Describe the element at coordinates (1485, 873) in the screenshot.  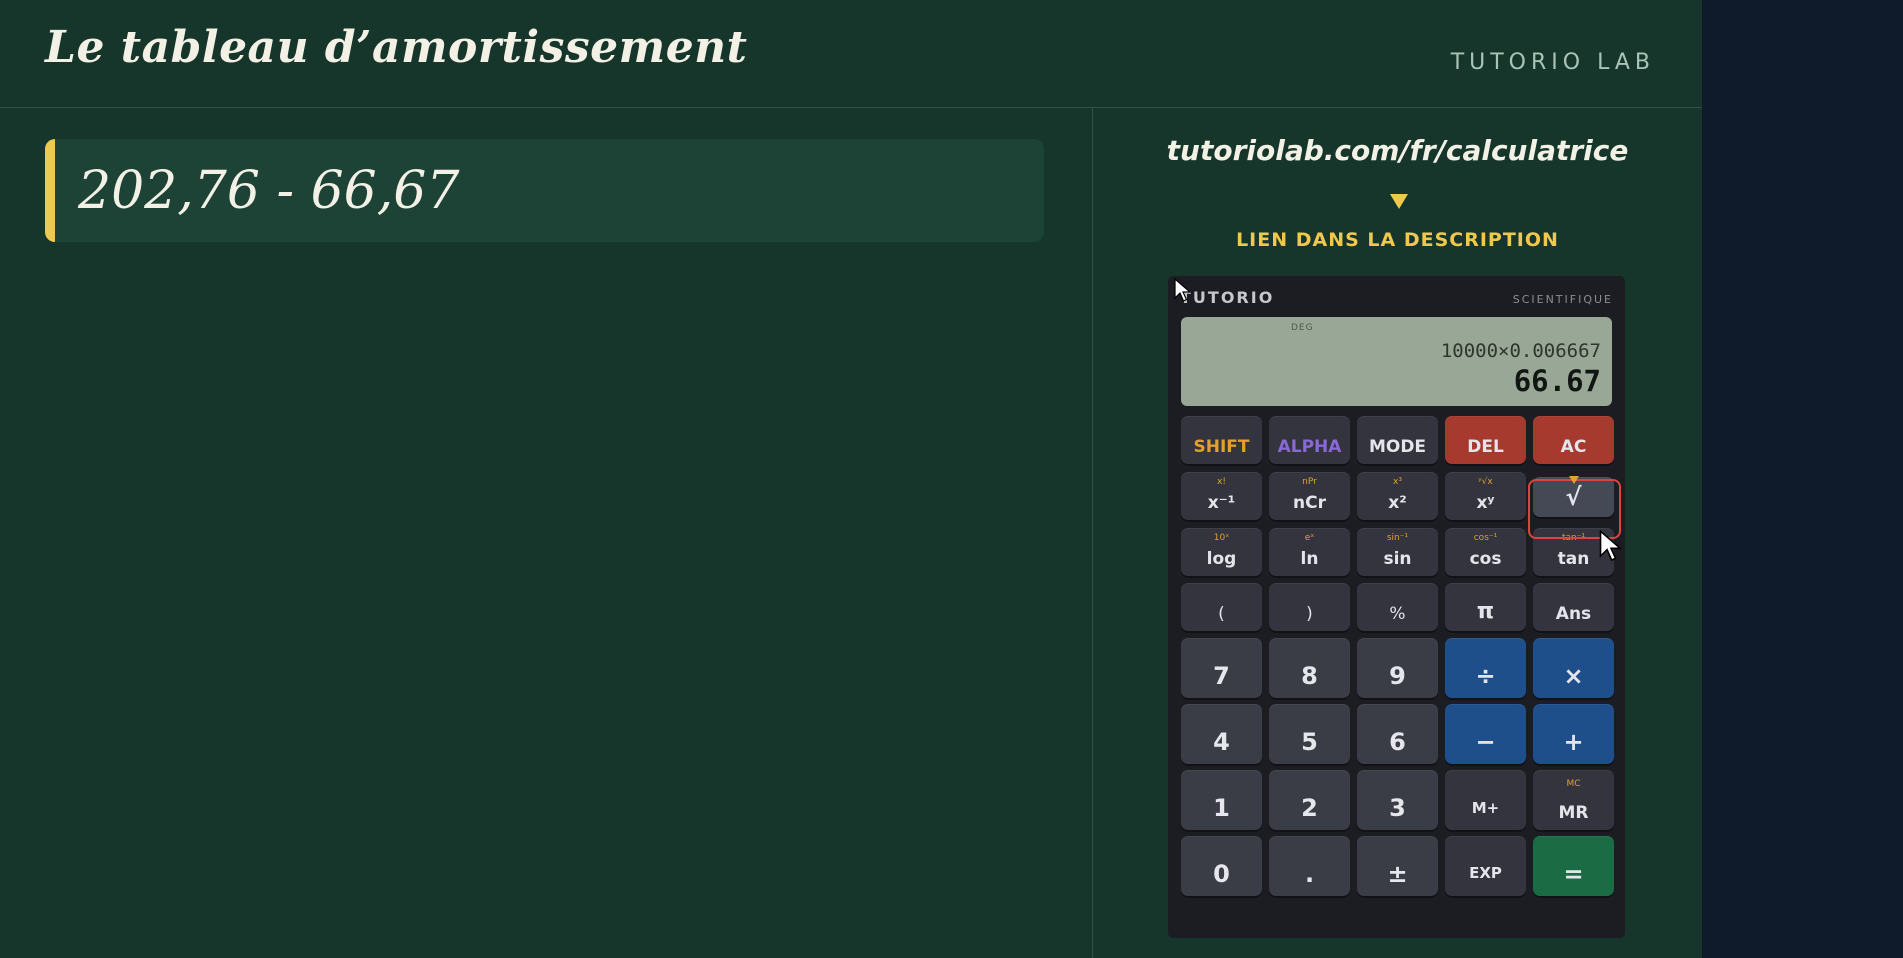
I see `key-label: EXP` at that location.